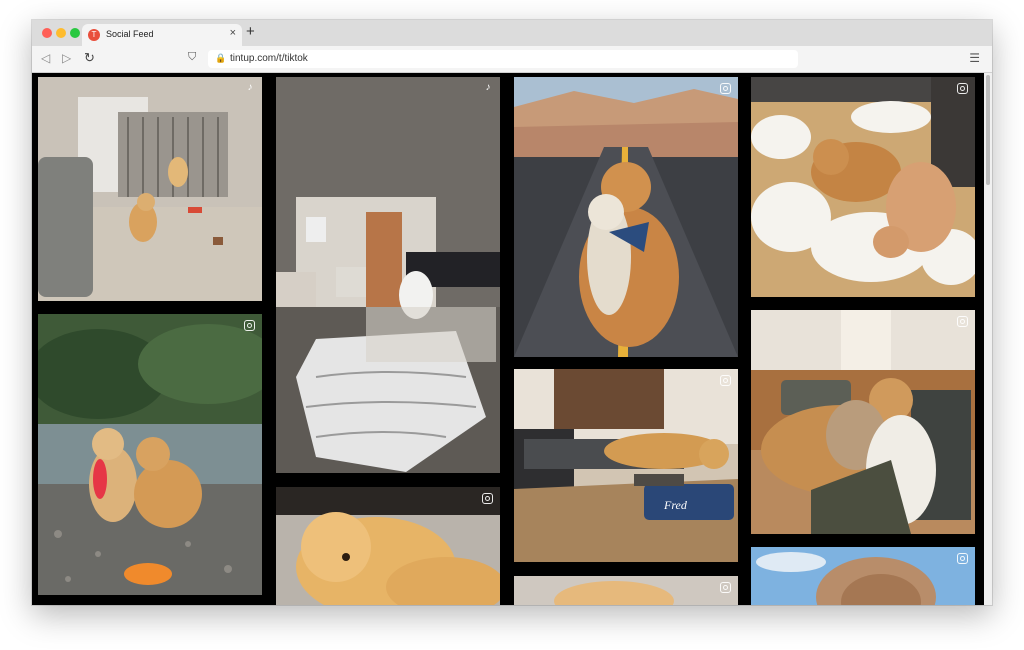 The width and height of the screenshot is (1024, 650). Describe the element at coordinates (503, 59) in the screenshot. I see `address-bar: 🔒 tintup.com/t/tiktok` at that location.